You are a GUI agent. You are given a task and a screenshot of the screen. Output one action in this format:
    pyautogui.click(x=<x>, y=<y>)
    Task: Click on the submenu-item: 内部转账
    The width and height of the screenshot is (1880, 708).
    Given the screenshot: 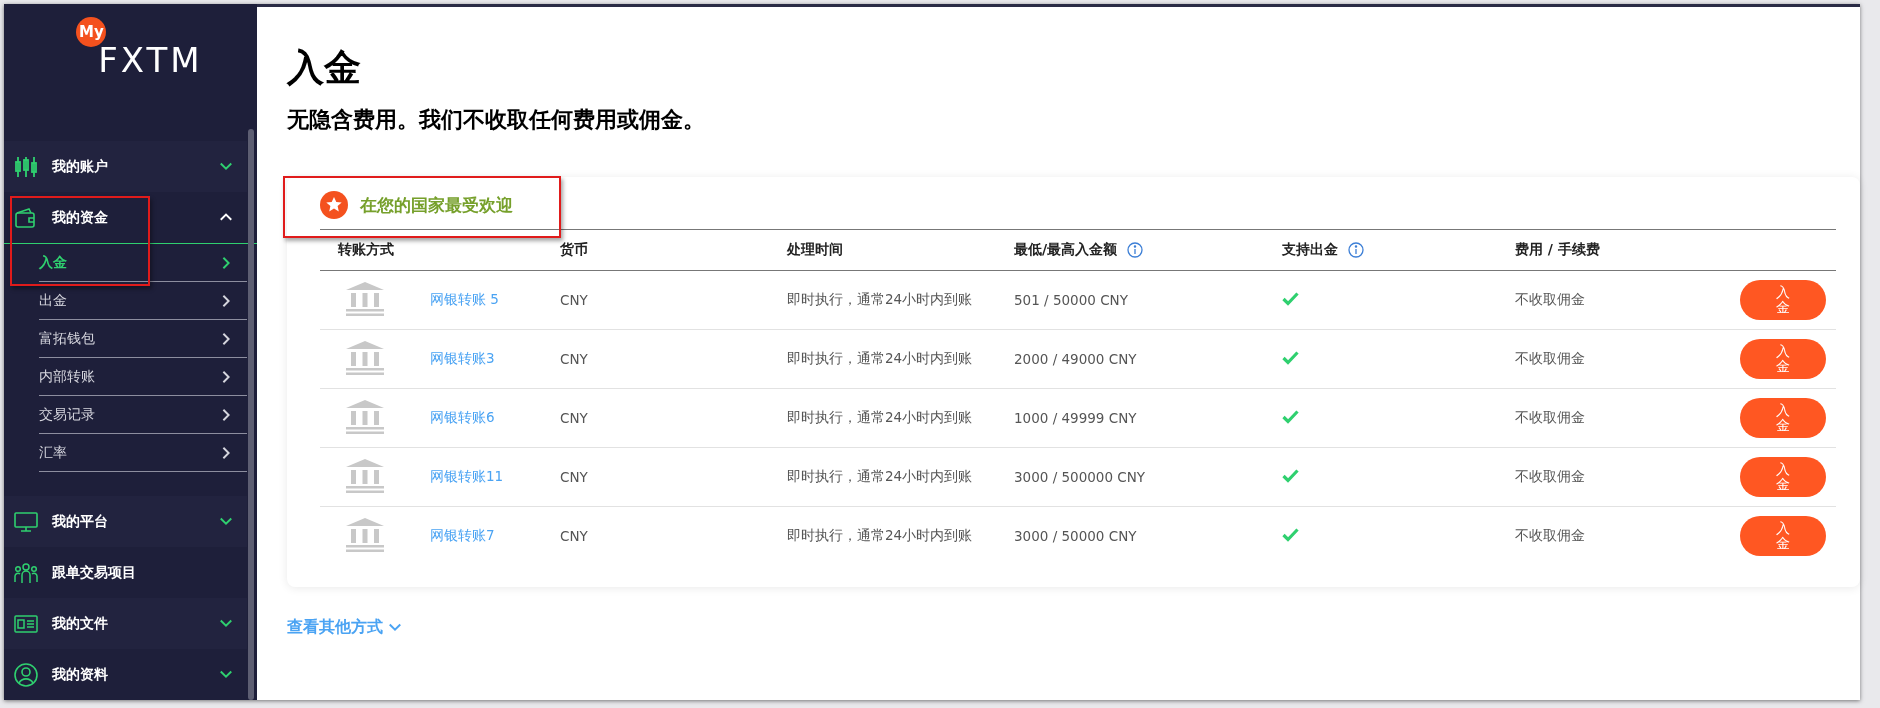 What is the action you would take?
    pyautogui.click(x=143, y=377)
    